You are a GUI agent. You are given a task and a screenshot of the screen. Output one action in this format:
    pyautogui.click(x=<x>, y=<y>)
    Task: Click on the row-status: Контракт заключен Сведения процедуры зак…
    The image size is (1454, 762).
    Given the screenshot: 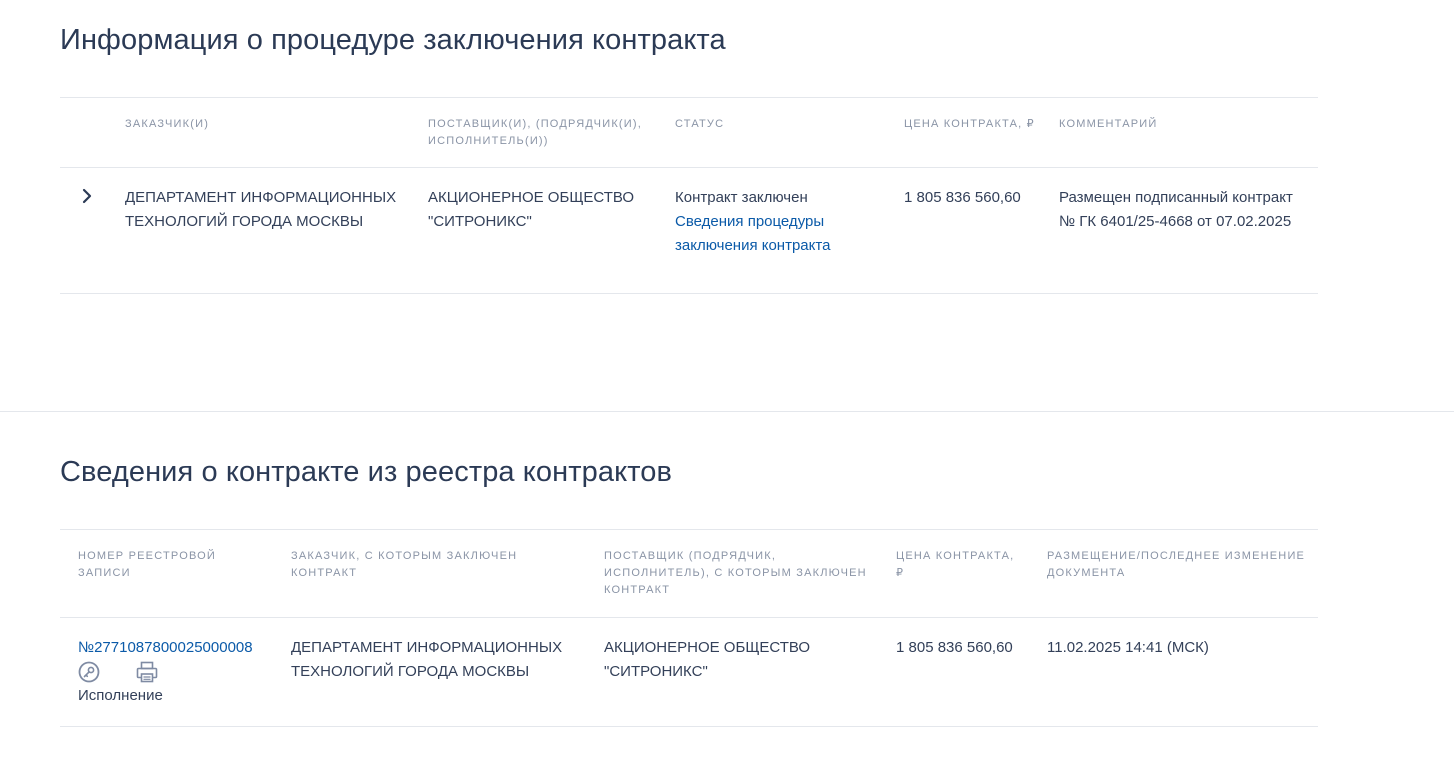 What is the action you would take?
    pyautogui.click(x=780, y=222)
    